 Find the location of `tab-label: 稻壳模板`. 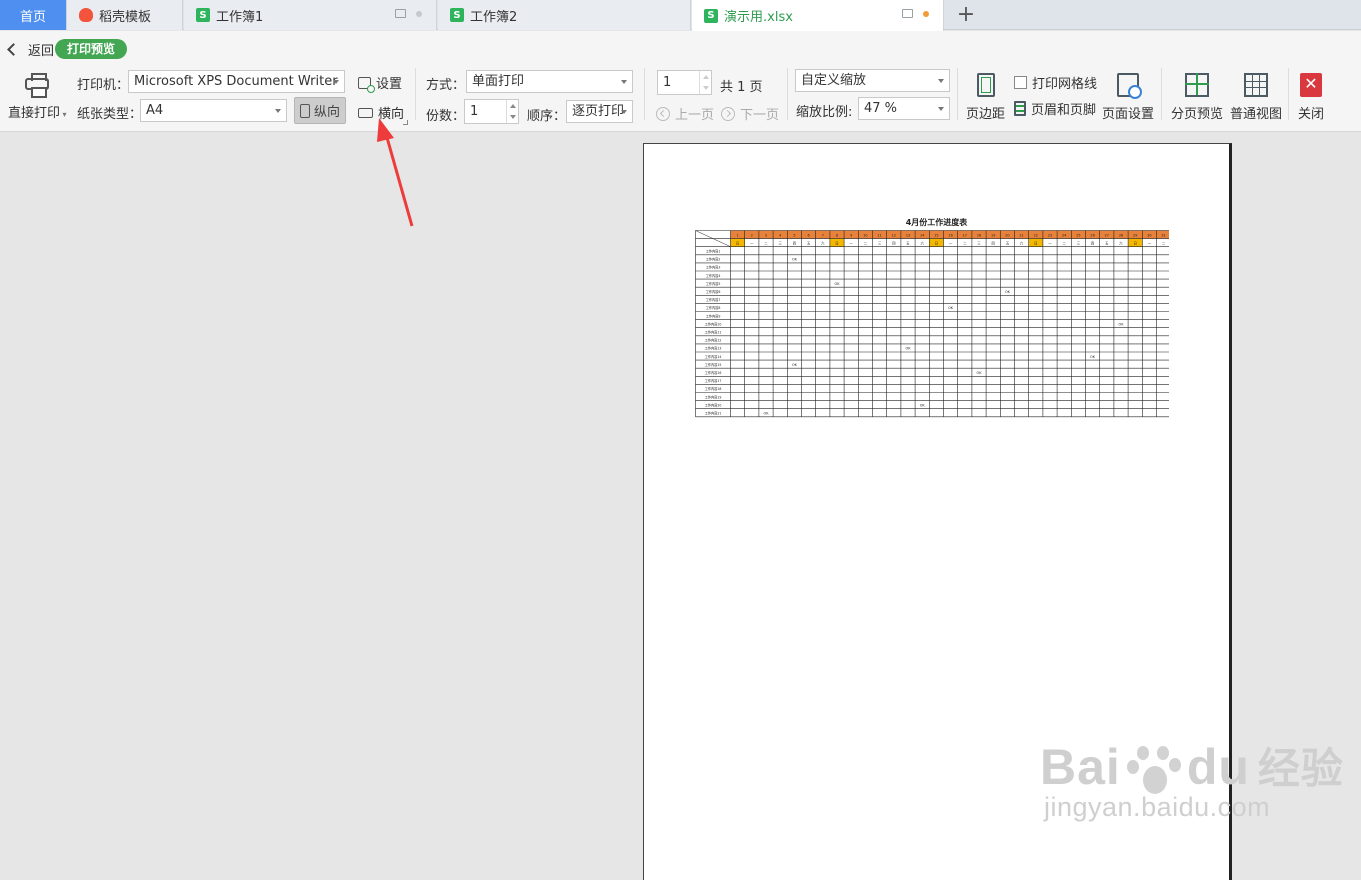

tab-label: 稻壳模板 is located at coordinates (125, 17).